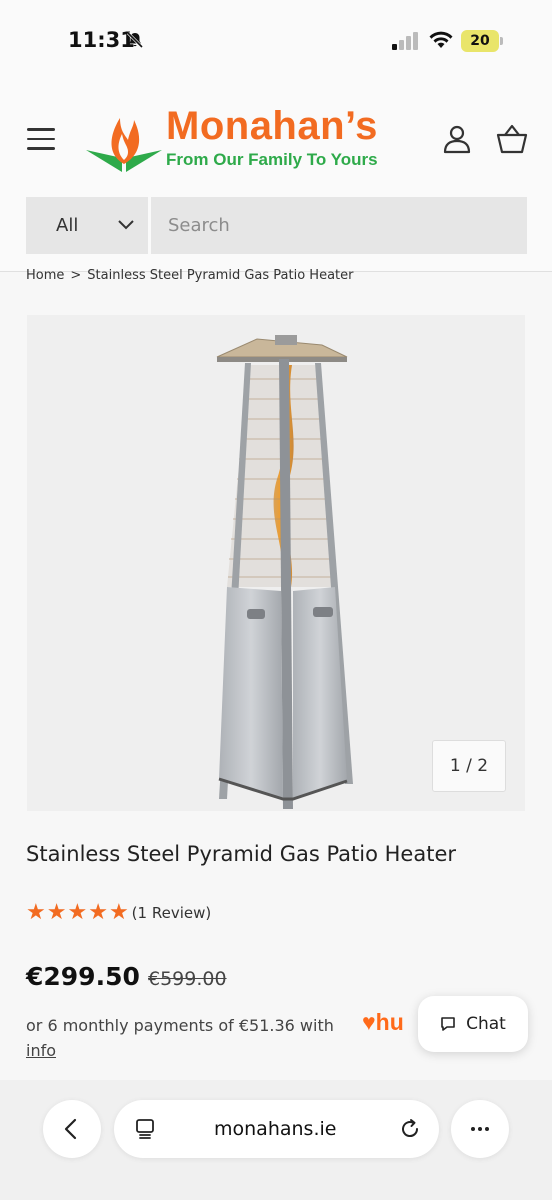  Describe the element at coordinates (284, 572) in the screenshot. I see `patio-heater-image` at that location.